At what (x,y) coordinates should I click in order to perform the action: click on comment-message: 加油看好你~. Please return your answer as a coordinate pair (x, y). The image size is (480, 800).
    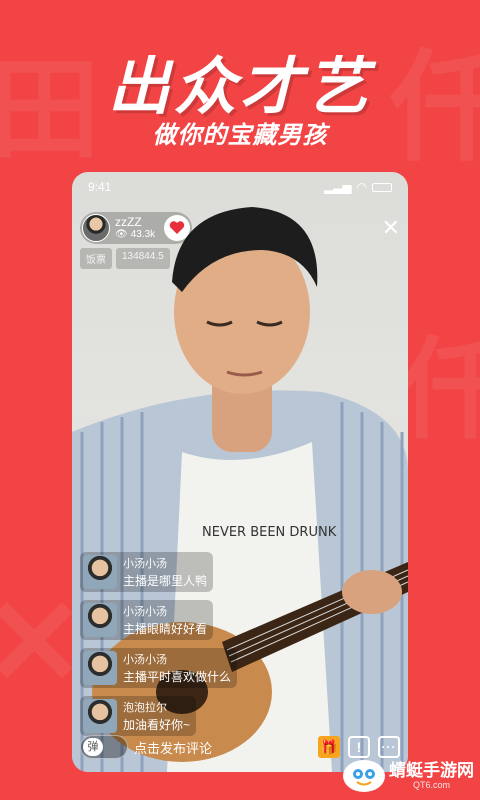
    Looking at the image, I should click on (157, 725).